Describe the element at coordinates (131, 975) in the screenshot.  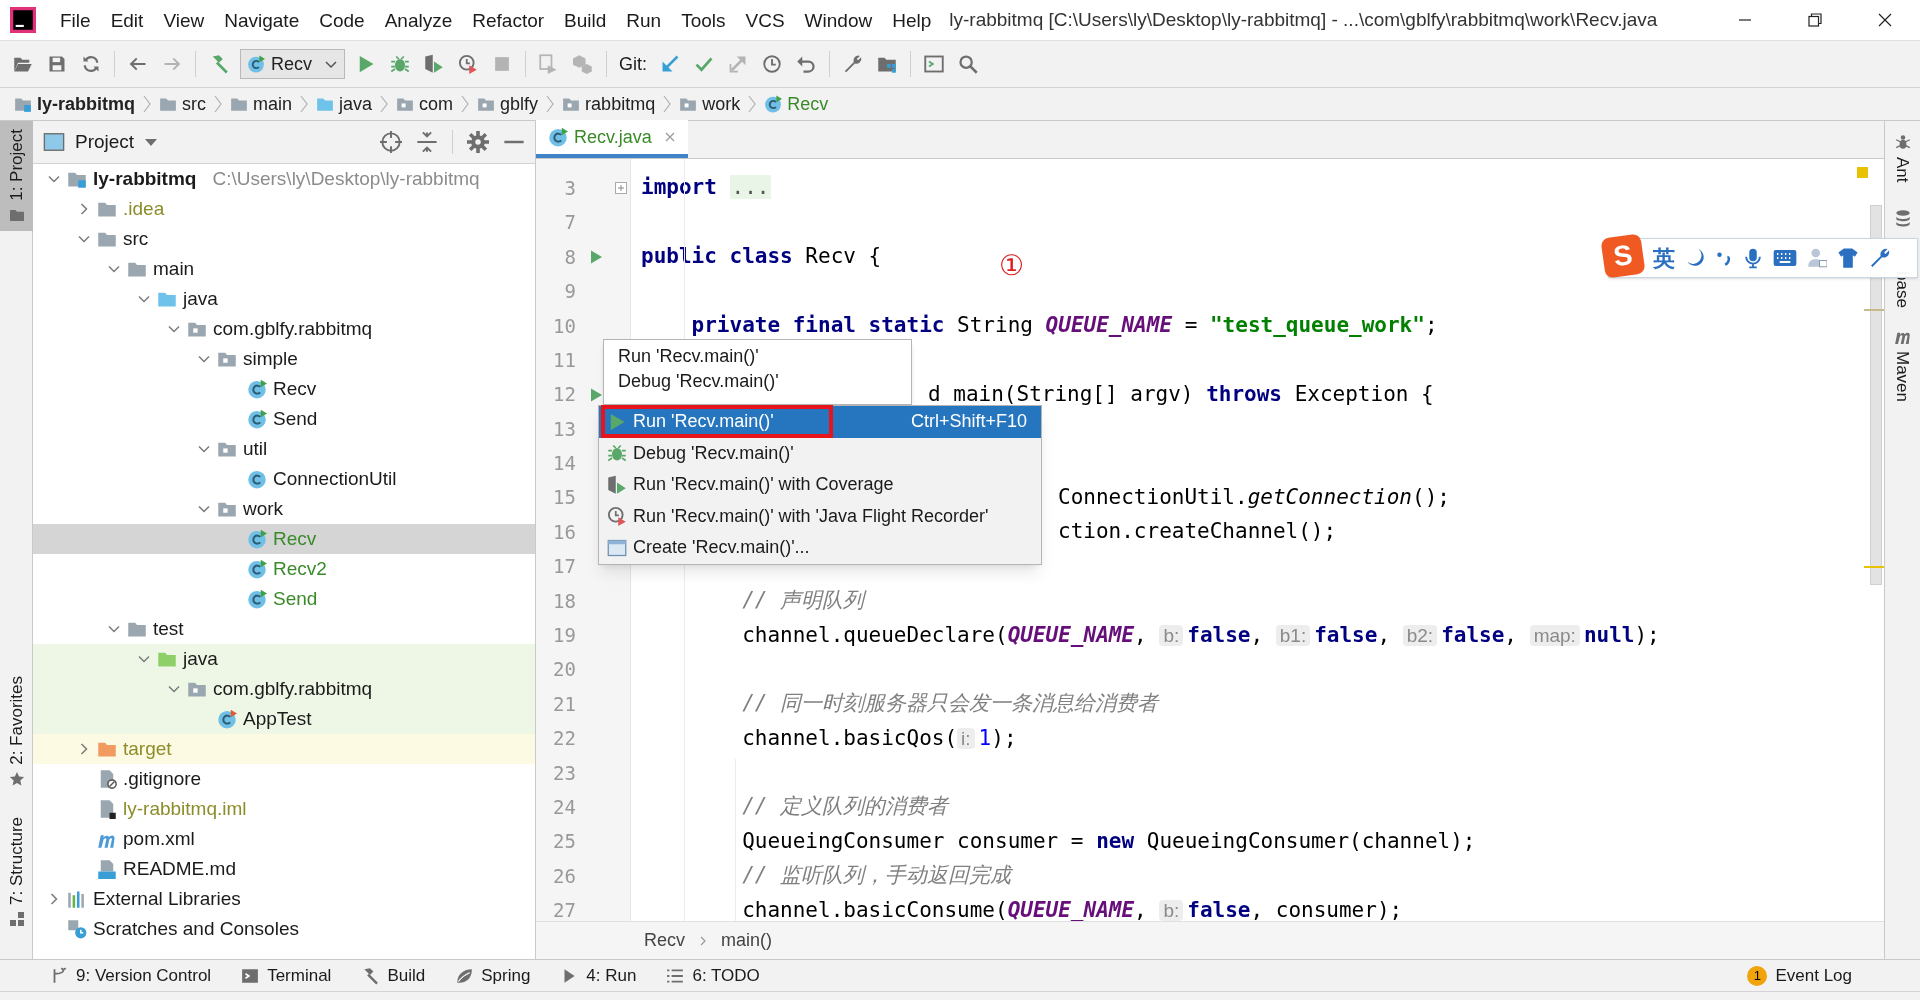
I see `tool-window-tab: 9: Version Control` at that location.